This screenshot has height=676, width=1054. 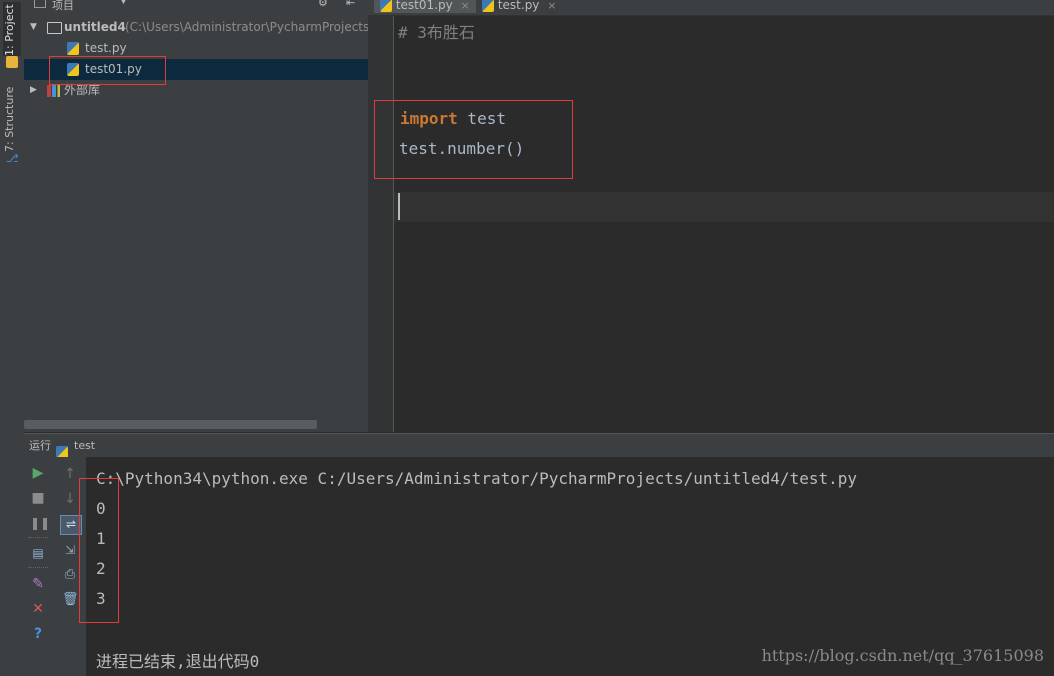 I want to click on code-comment-line: # 3布胜石, so click(x=436, y=32).